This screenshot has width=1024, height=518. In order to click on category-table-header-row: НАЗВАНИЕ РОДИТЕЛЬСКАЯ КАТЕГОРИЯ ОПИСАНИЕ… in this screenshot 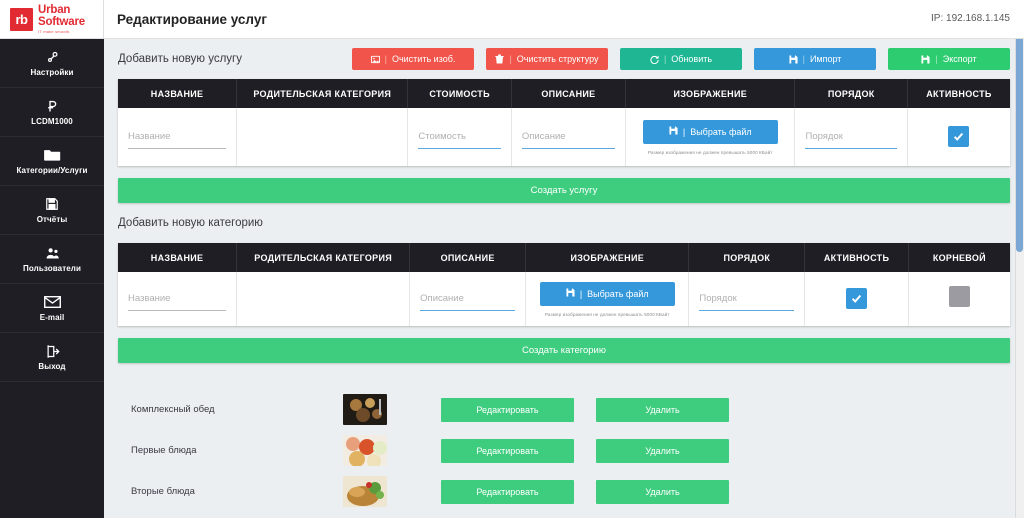, I will do `click(564, 257)`.